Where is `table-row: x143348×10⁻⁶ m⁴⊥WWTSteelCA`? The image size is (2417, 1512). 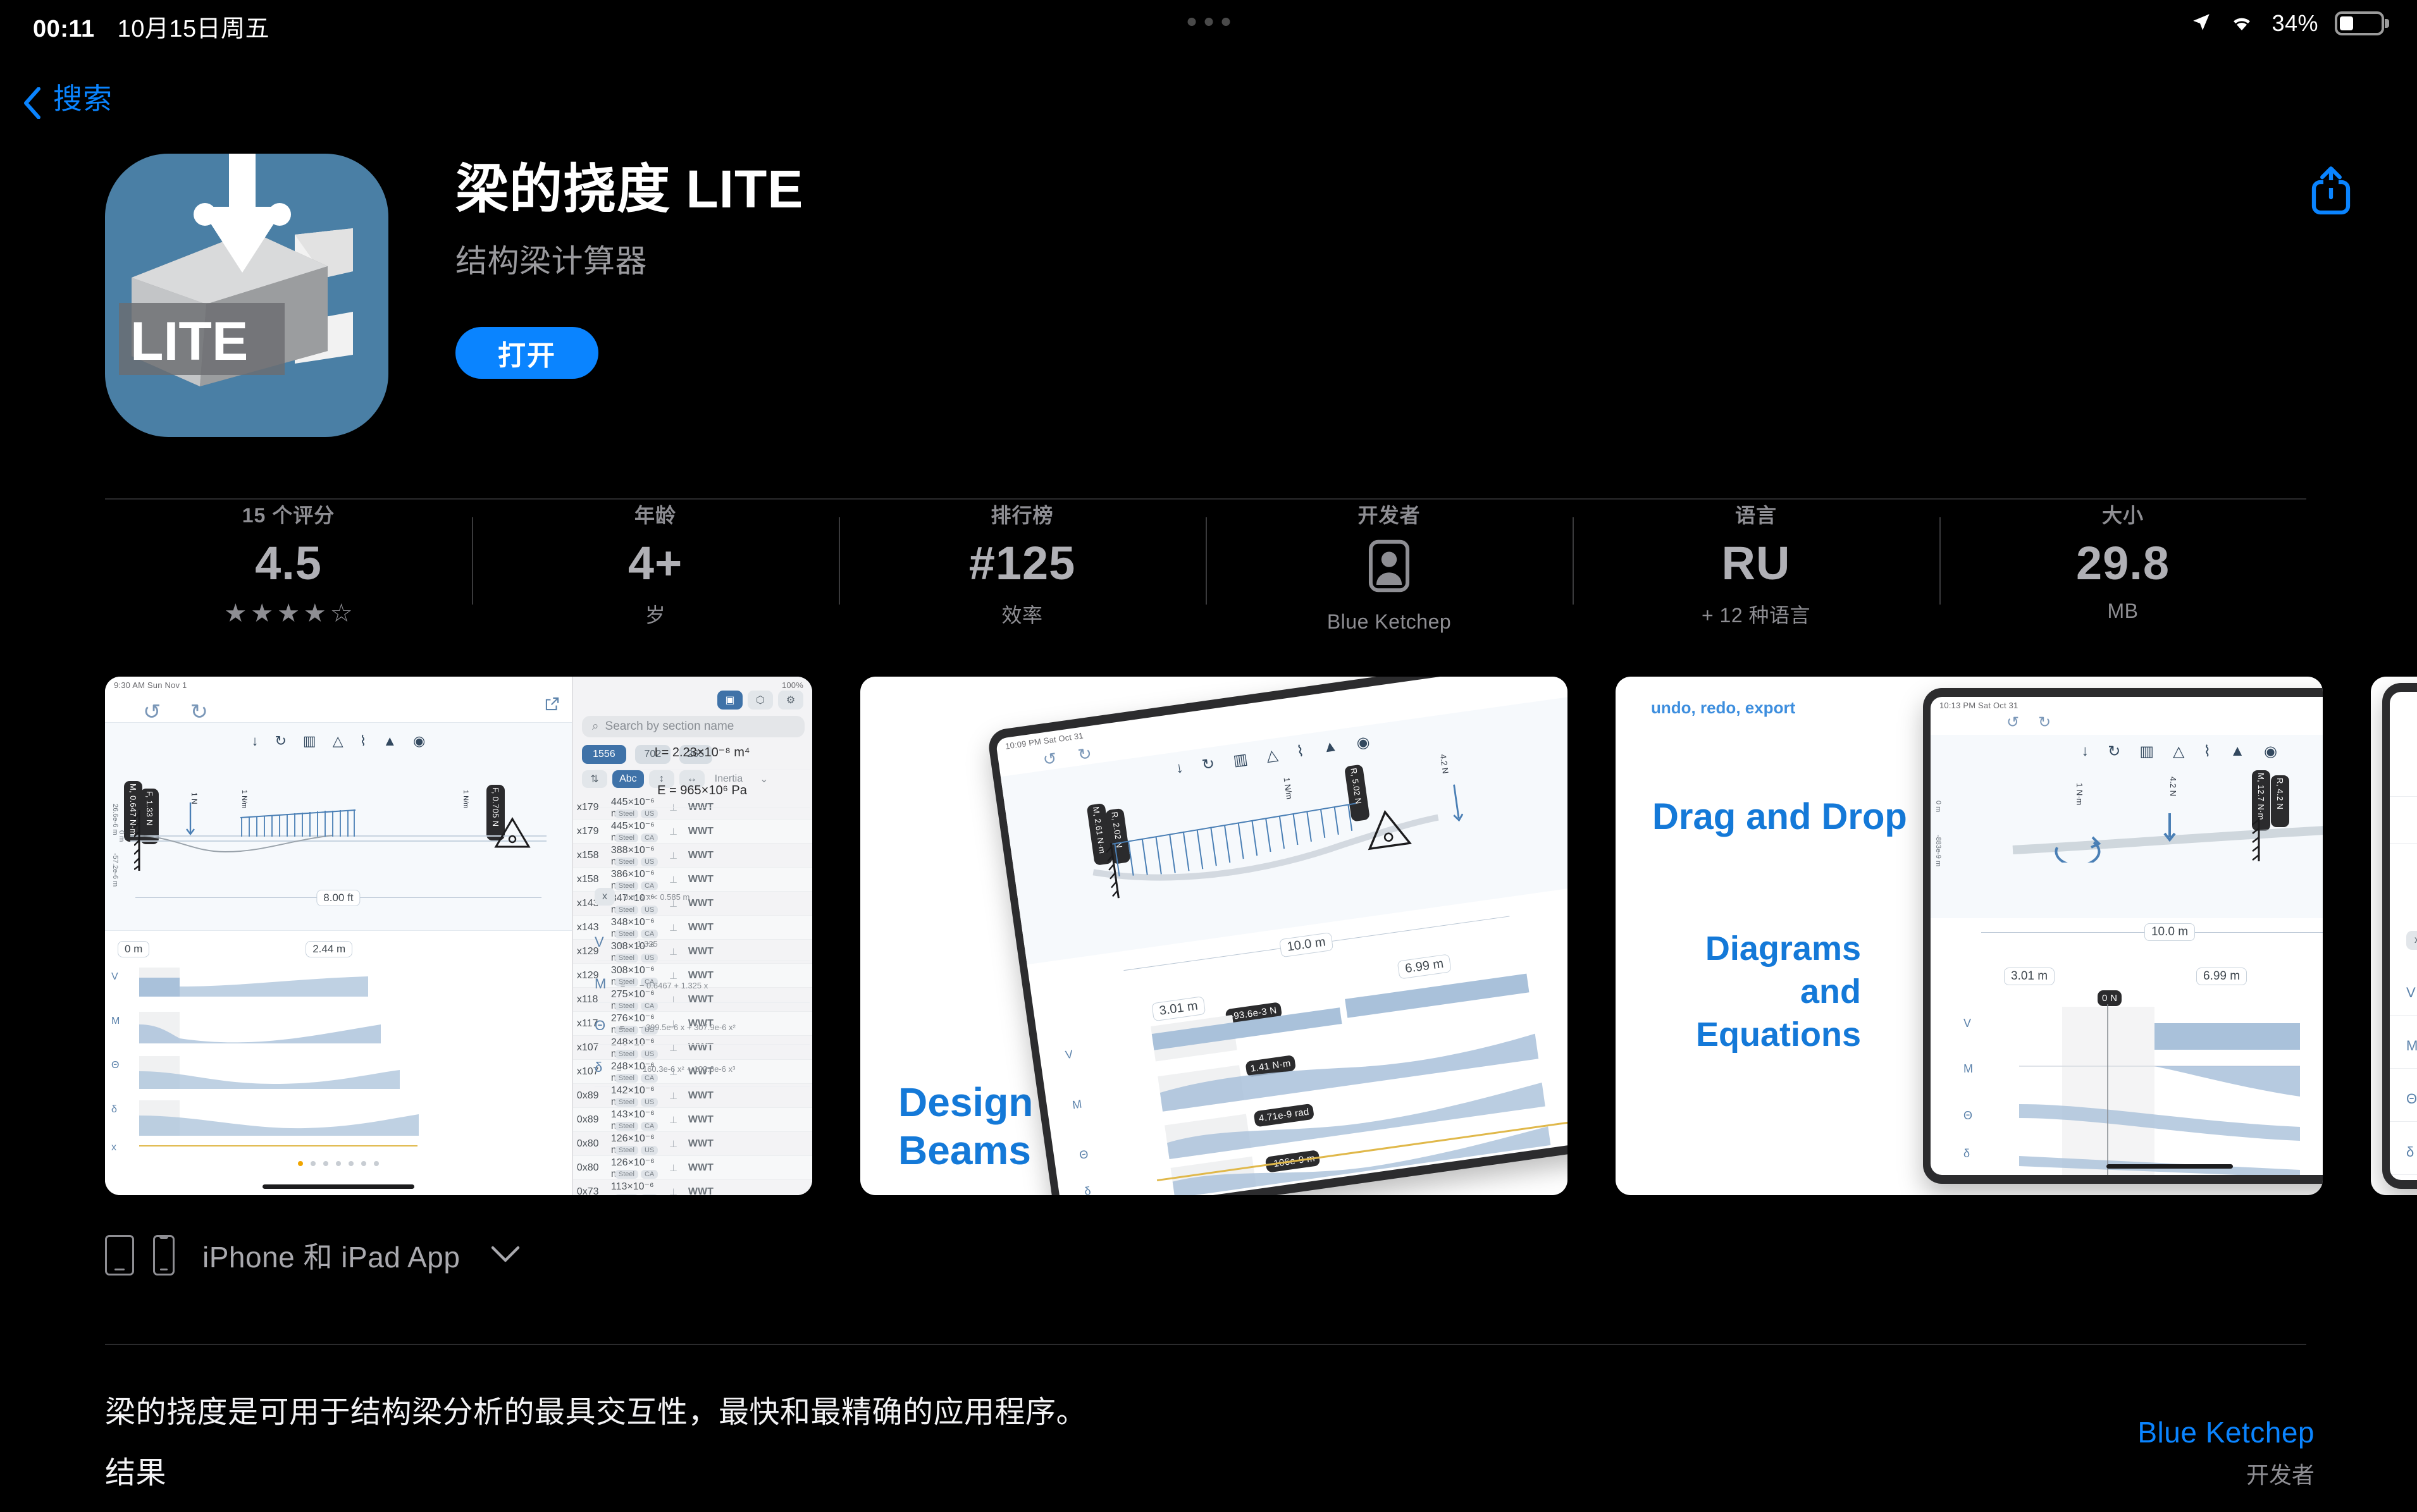
table-row: x143348×10⁻⁶ m⁴⊥WWTSteelCA is located at coordinates (692, 928).